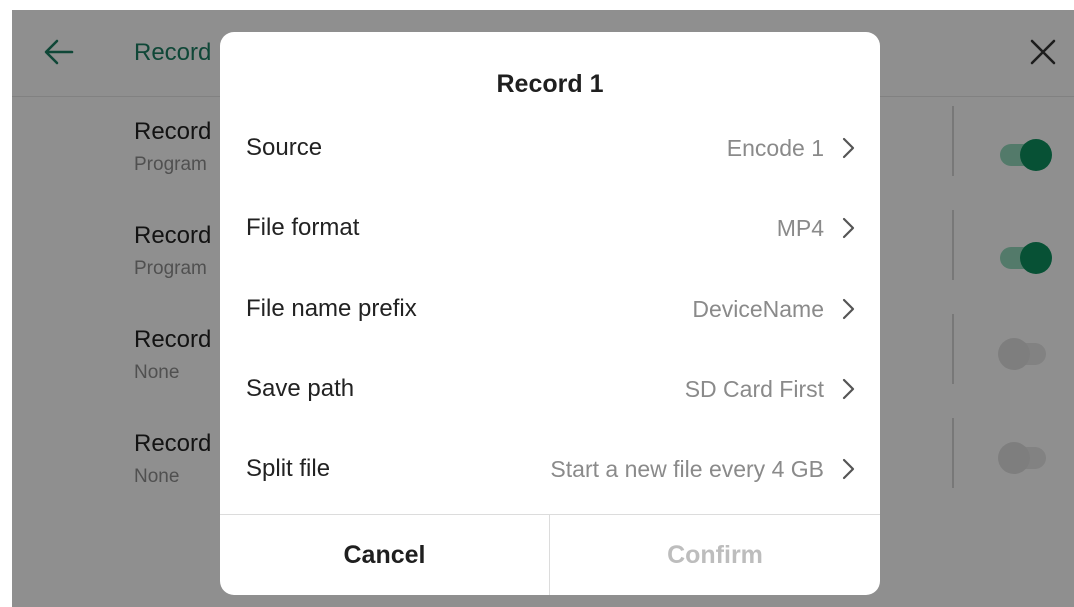  I want to click on option-value: SD Card First, so click(754, 389).